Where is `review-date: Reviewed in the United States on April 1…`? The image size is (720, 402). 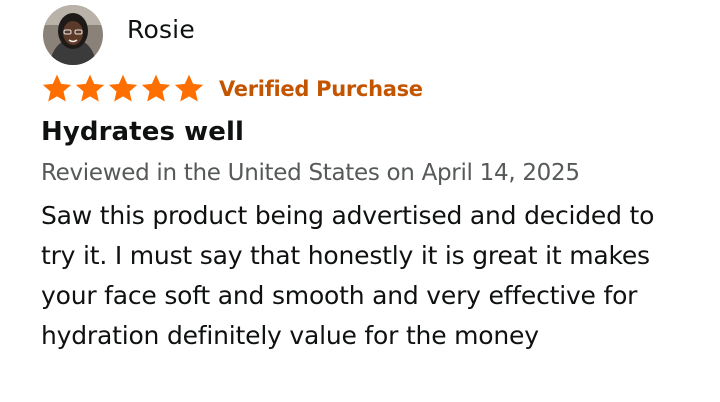 review-date: Reviewed in the United States on April 1… is located at coordinates (310, 173).